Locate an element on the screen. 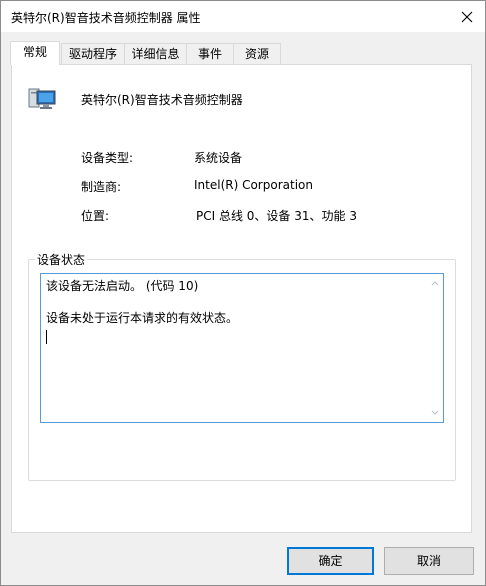 Image resolution: width=486 pixels, height=586 pixels. tab-details: 详细信息 is located at coordinates (155, 54).